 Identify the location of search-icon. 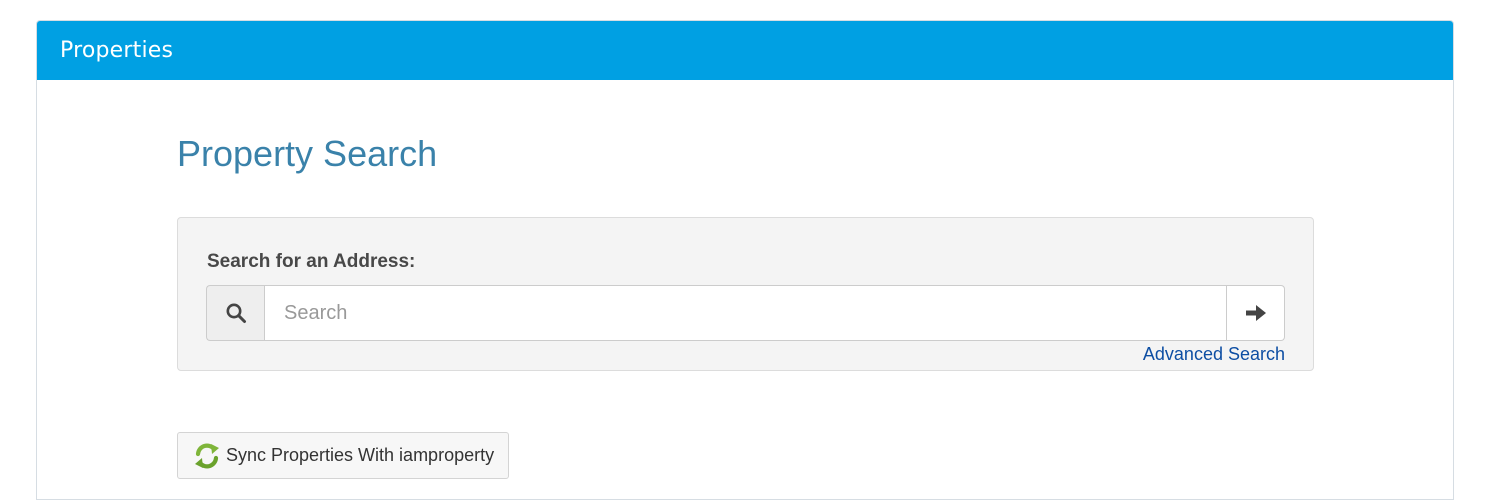
(236, 313).